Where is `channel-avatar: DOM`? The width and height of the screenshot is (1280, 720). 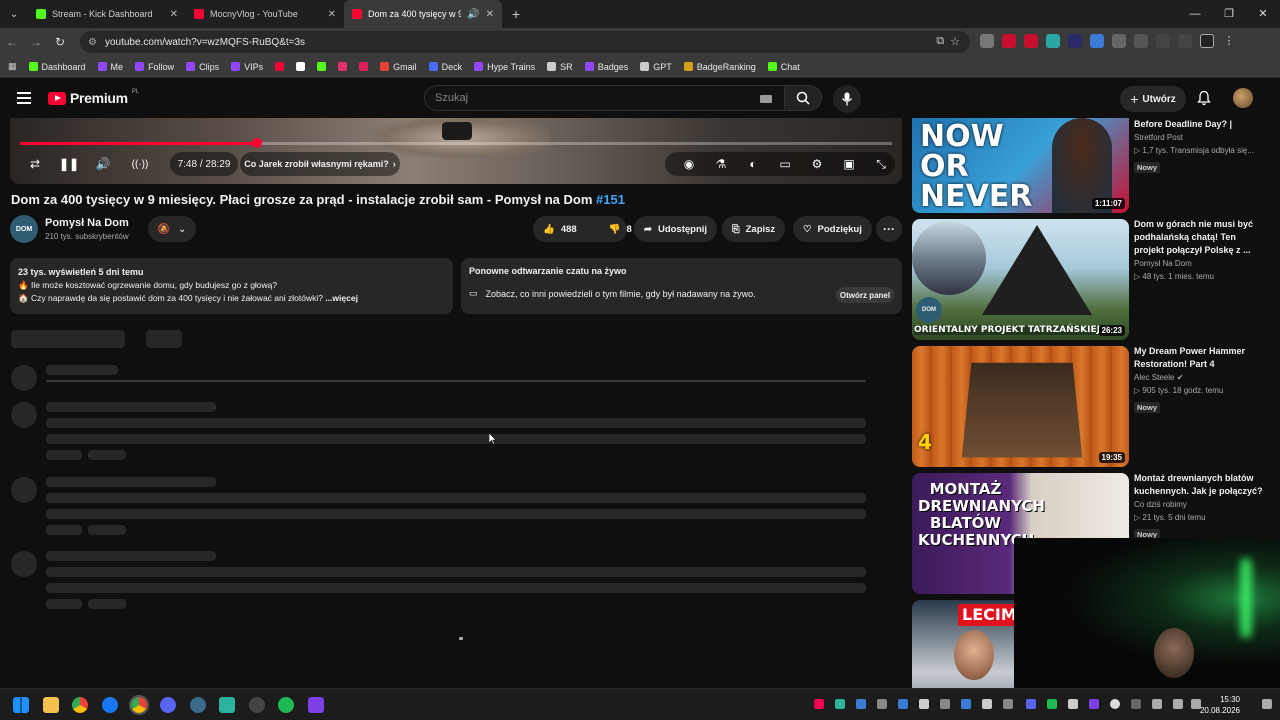
channel-avatar: DOM is located at coordinates (24, 229).